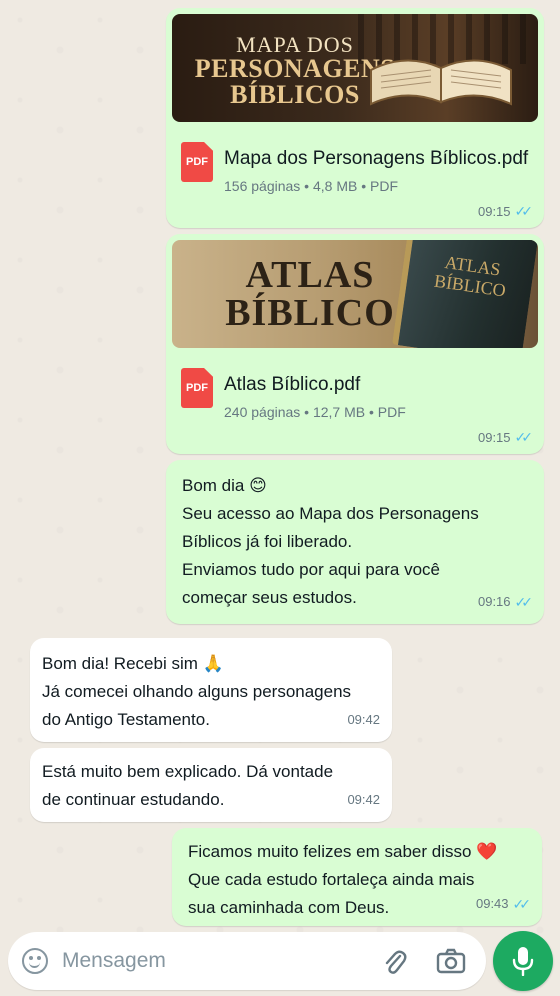 This screenshot has width=560, height=996. What do you see at coordinates (494, 601) in the screenshot?
I see `timestamp: 09:16` at bounding box center [494, 601].